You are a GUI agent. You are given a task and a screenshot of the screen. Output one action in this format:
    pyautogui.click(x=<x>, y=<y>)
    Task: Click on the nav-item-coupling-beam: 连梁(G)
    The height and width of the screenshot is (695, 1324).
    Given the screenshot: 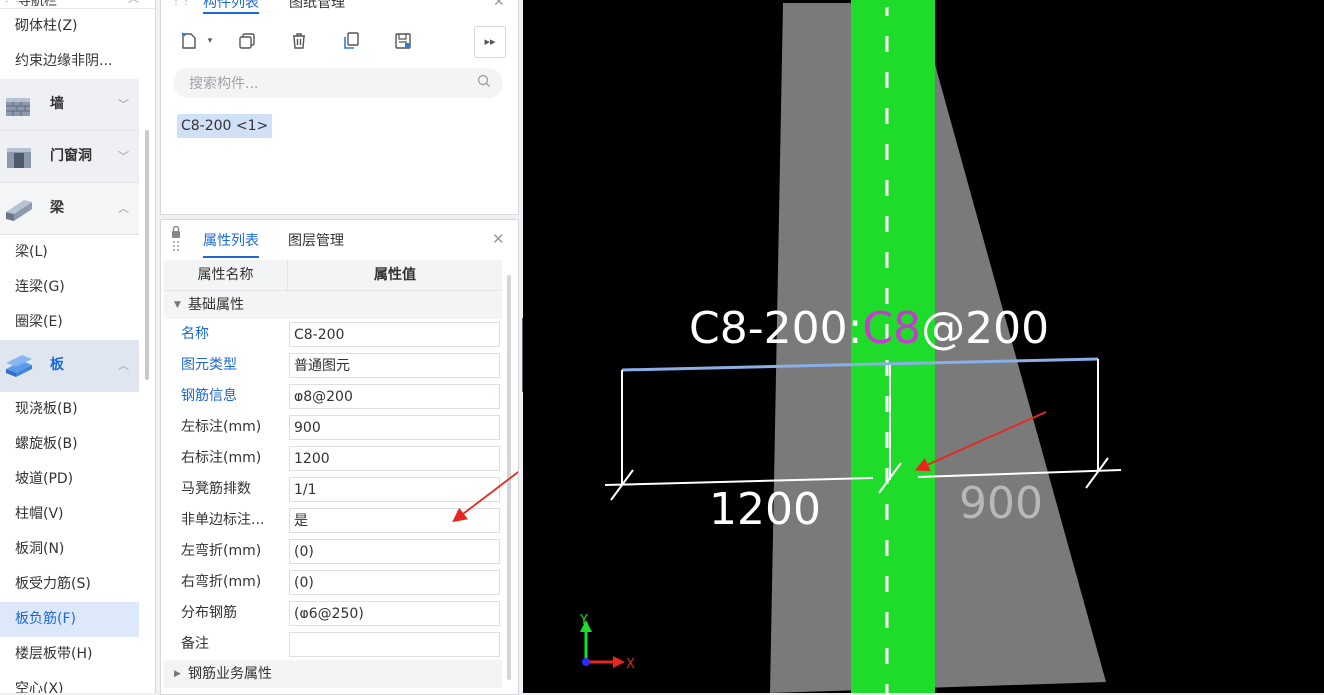 What is the action you would take?
    pyautogui.click(x=69, y=287)
    